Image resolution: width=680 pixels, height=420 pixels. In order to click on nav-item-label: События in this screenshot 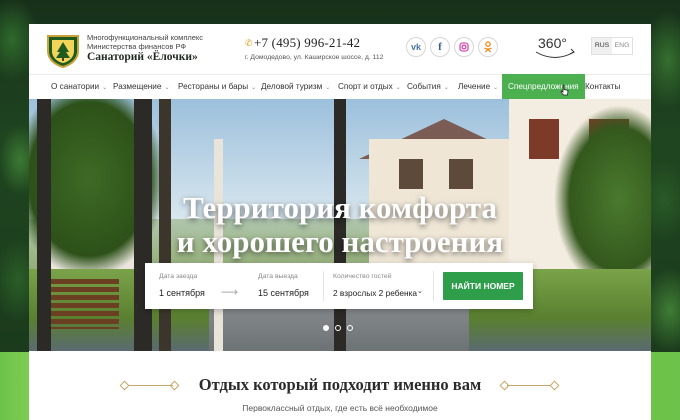, I will do `click(424, 86)`.